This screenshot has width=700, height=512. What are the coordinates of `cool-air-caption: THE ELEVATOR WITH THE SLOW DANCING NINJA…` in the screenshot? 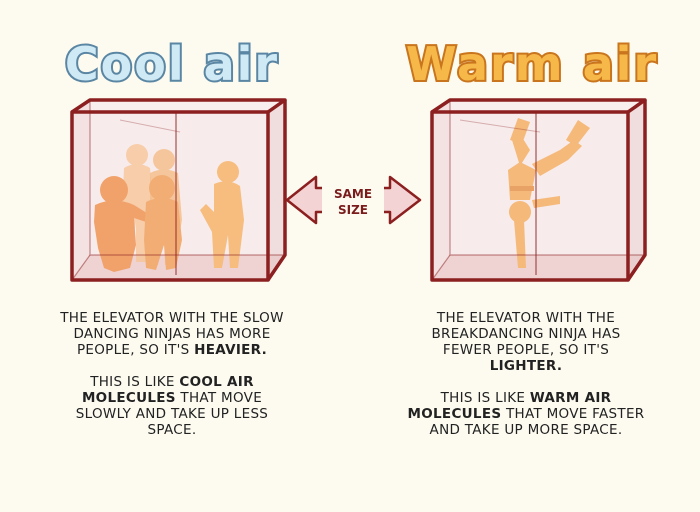 It's located at (172, 374).